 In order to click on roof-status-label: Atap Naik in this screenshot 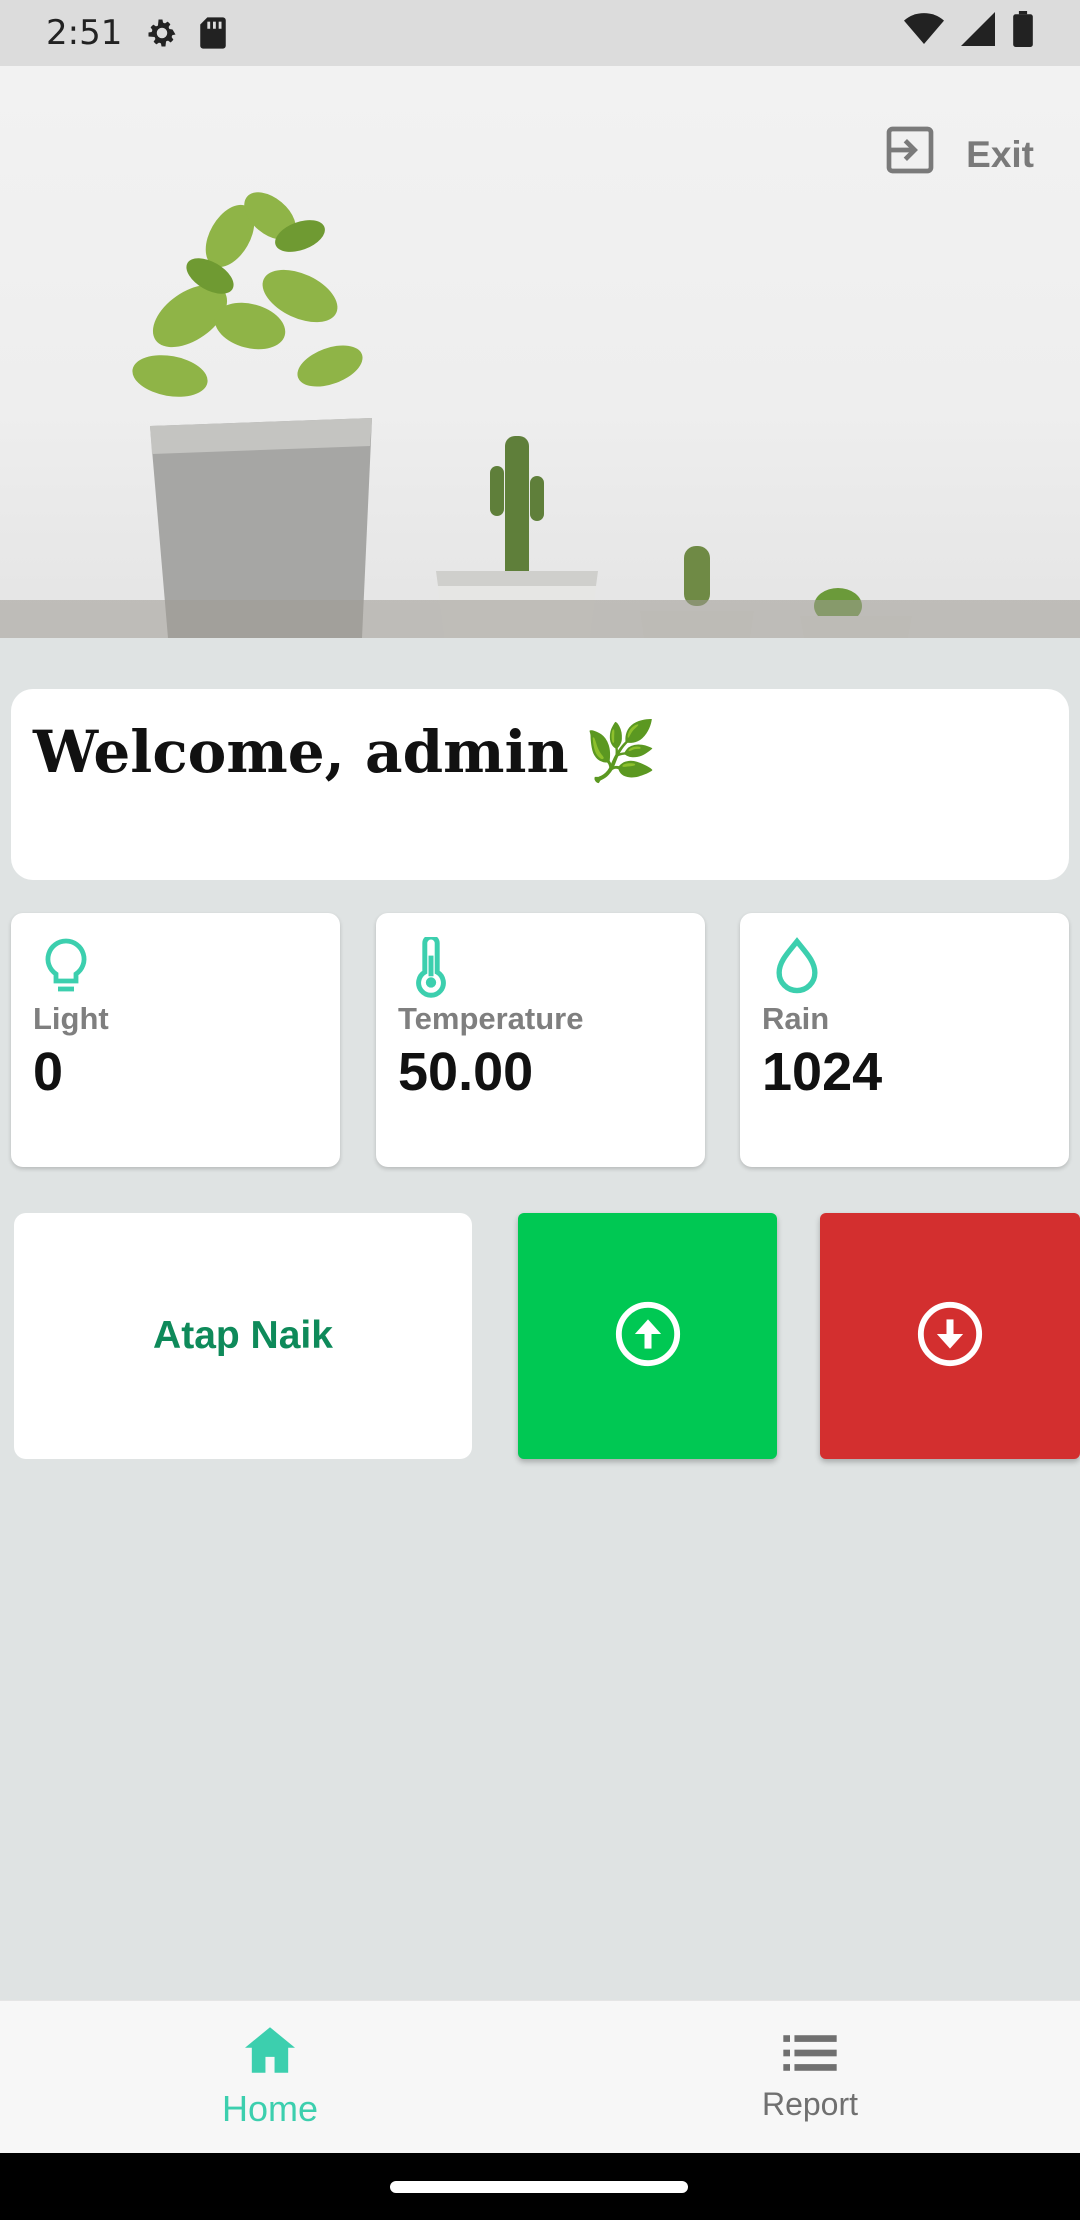, I will do `click(243, 1335)`.